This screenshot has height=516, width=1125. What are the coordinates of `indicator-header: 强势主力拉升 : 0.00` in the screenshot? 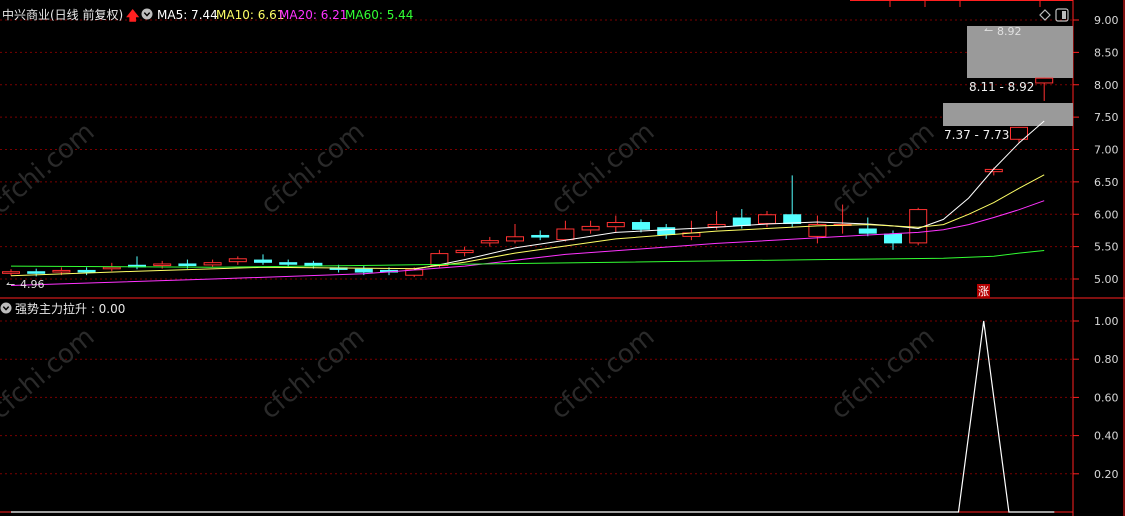 It's located at (62, 308).